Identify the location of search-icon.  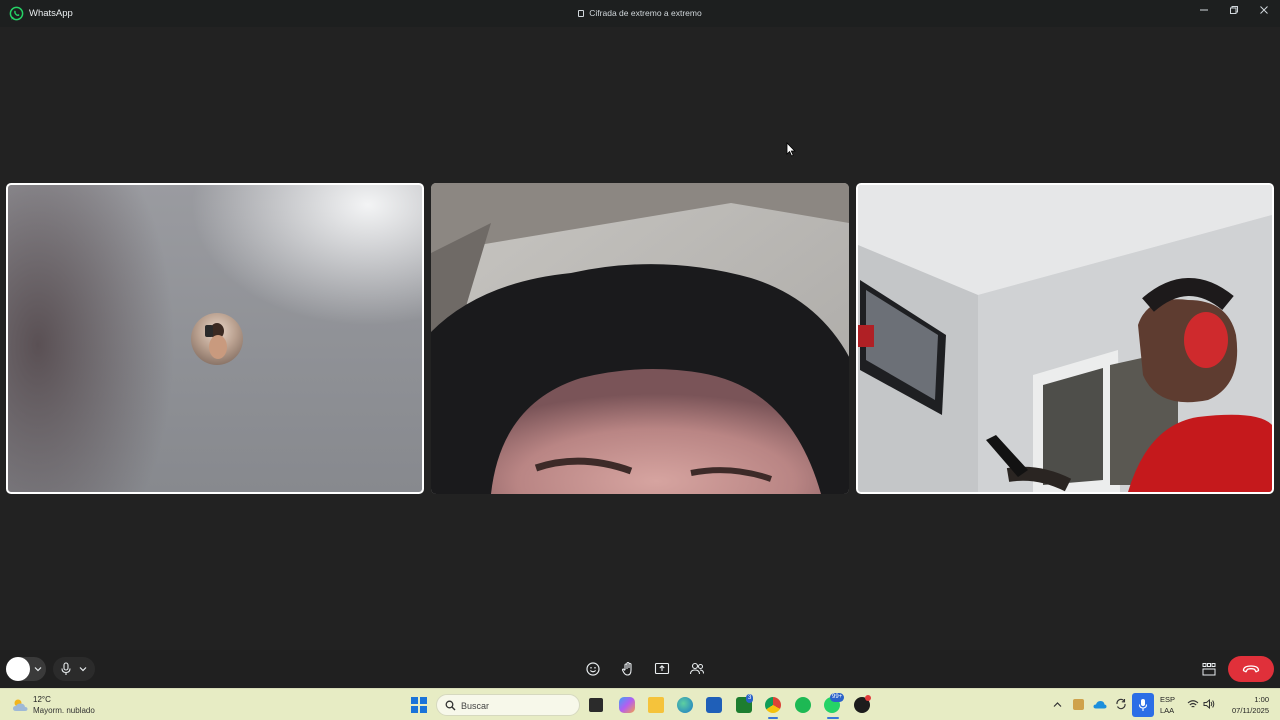
(450, 705).